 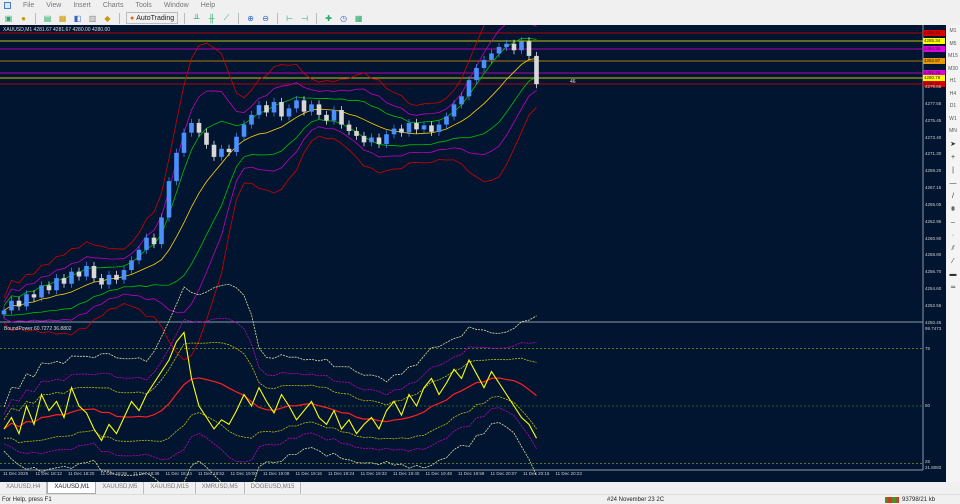 What do you see at coordinates (953, 44) in the screenshot?
I see `timeframe-m5: M5` at bounding box center [953, 44].